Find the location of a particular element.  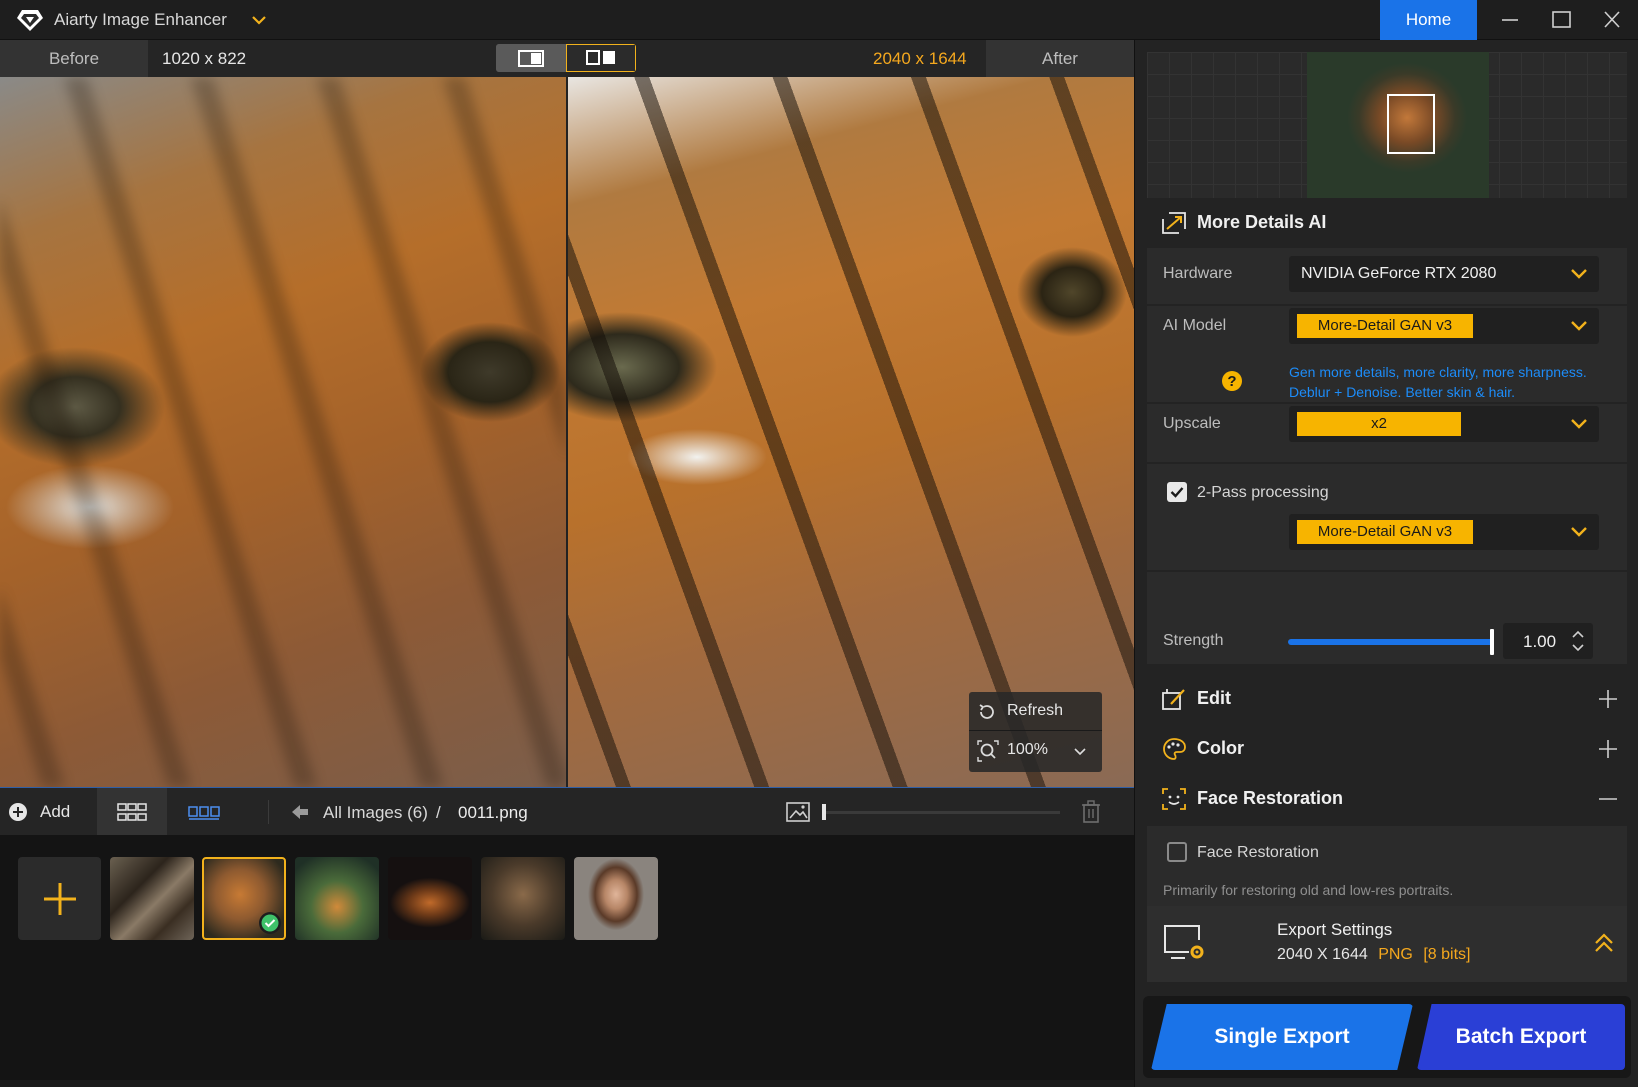

export-format: PNG is located at coordinates (1395, 954).